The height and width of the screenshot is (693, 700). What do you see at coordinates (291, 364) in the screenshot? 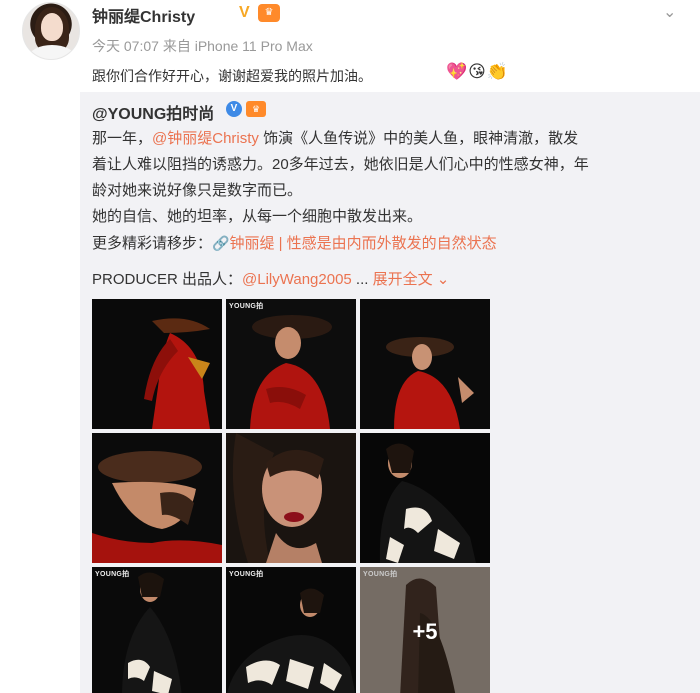
I see `photo-thumb-2: YOUNG拍` at bounding box center [291, 364].